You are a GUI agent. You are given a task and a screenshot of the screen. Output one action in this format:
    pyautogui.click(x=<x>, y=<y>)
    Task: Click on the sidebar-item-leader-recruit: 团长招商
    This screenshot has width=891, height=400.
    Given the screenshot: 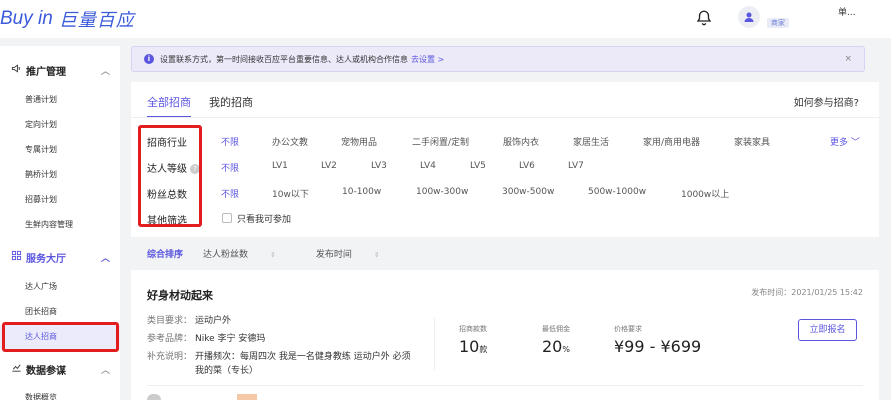 What is the action you would take?
    pyautogui.click(x=60, y=312)
    